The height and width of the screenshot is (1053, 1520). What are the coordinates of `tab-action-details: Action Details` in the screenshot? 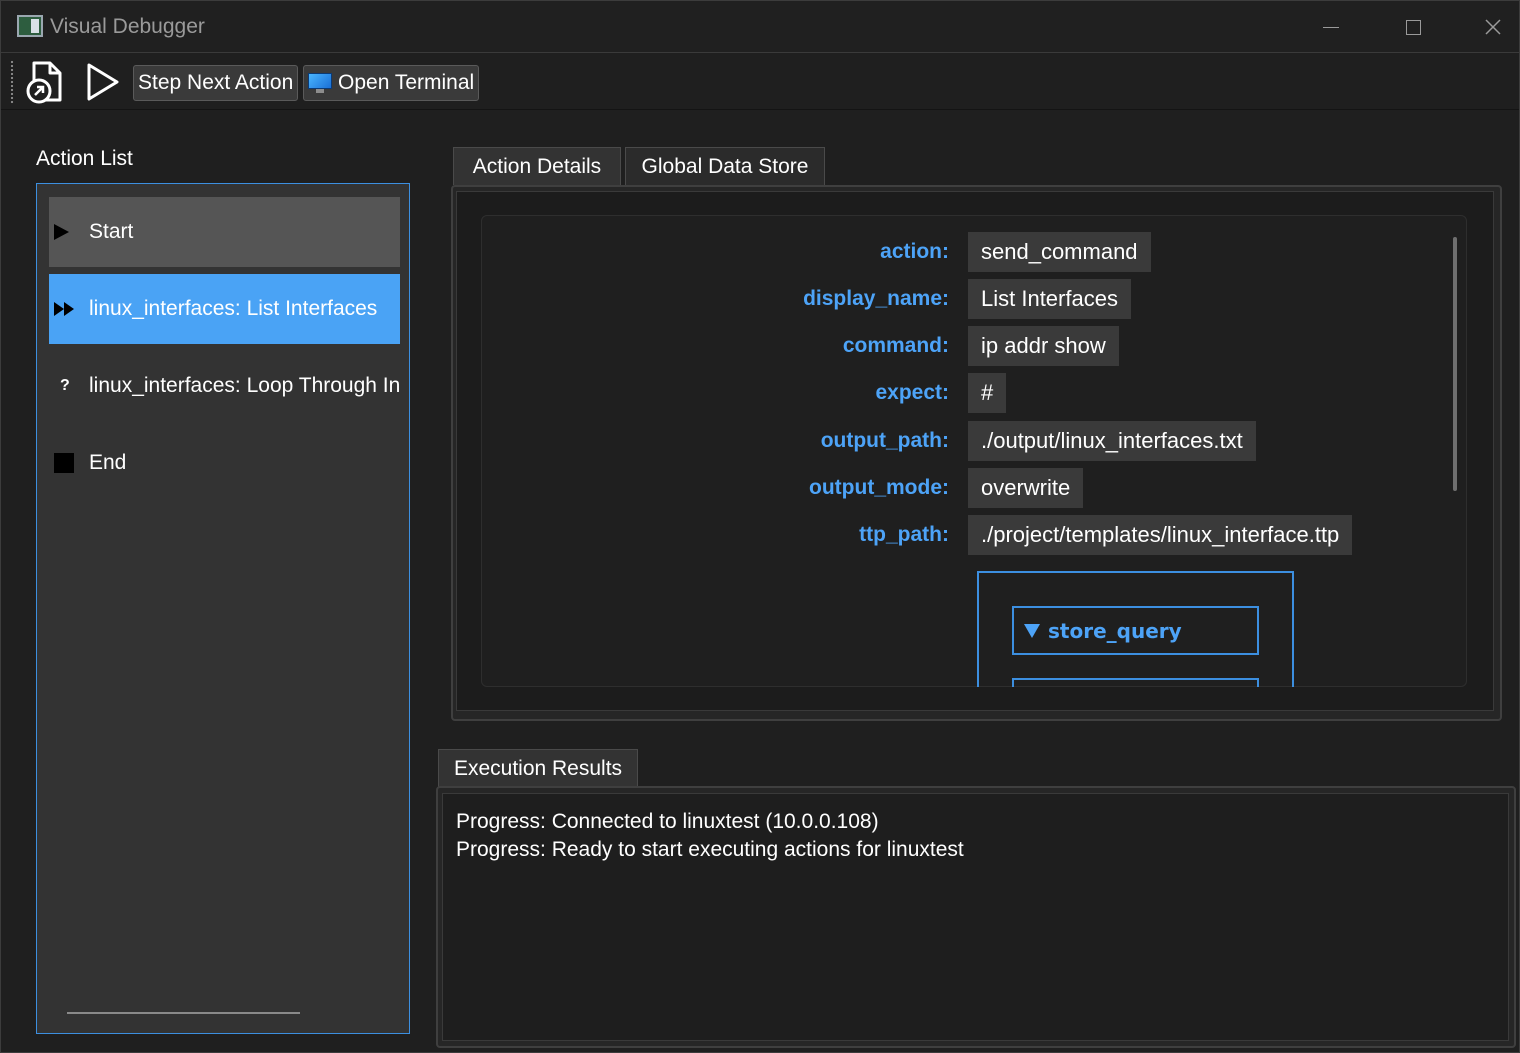 It's located at (537, 166).